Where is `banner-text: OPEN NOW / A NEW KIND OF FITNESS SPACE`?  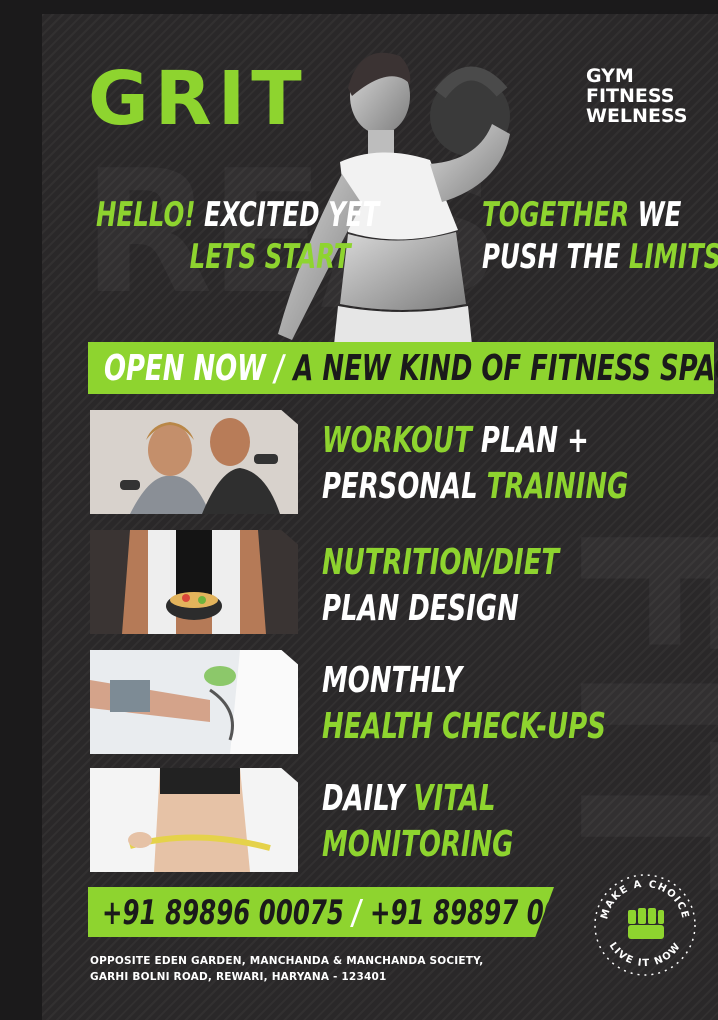 banner-text: OPEN NOW / A NEW KIND OF FITNESS SPACE is located at coordinates (411, 369).